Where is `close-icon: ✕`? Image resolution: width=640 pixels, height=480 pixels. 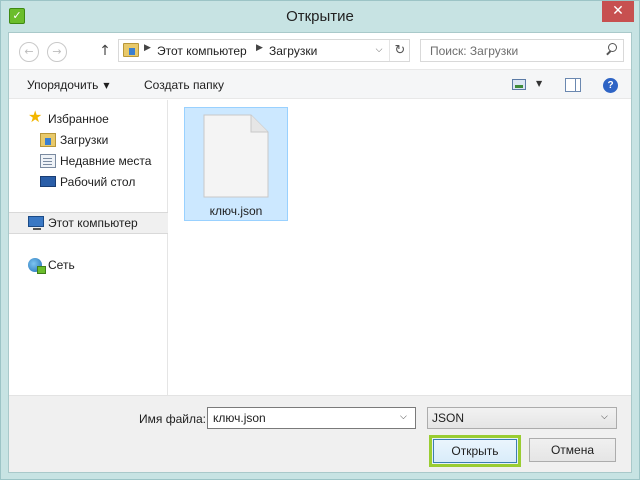 close-icon: ✕ is located at coordinates (618, 11).